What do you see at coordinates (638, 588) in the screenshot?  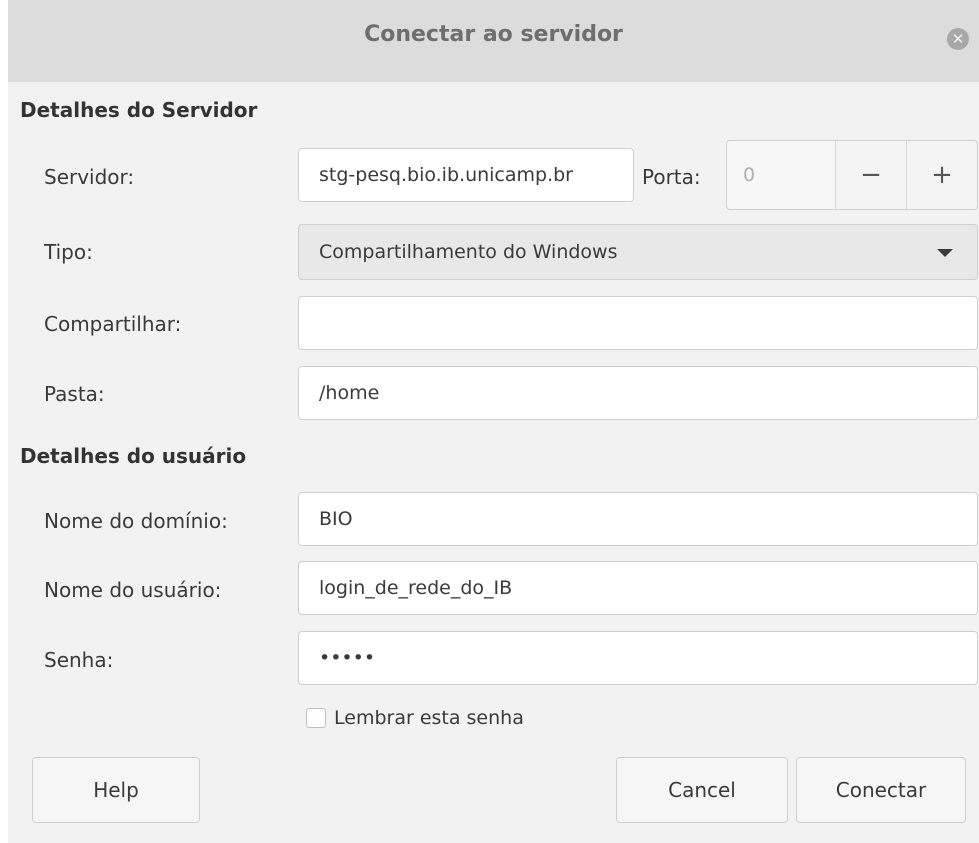 I see `username-input: login_de_rede_do_IB` at bounding box center [638, 588].